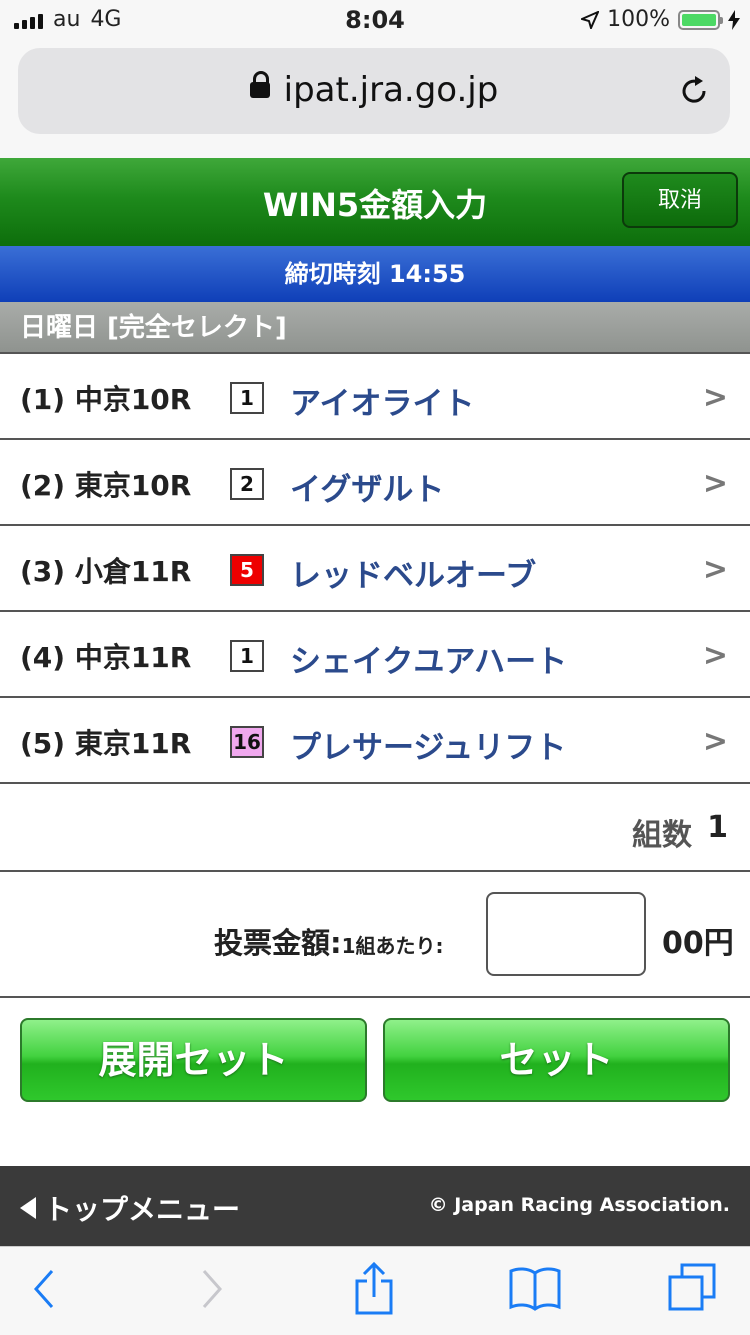  Describe the element at coordinates (662, 835) in the screenshot. I see `combination-count-label: 組数` at that location.